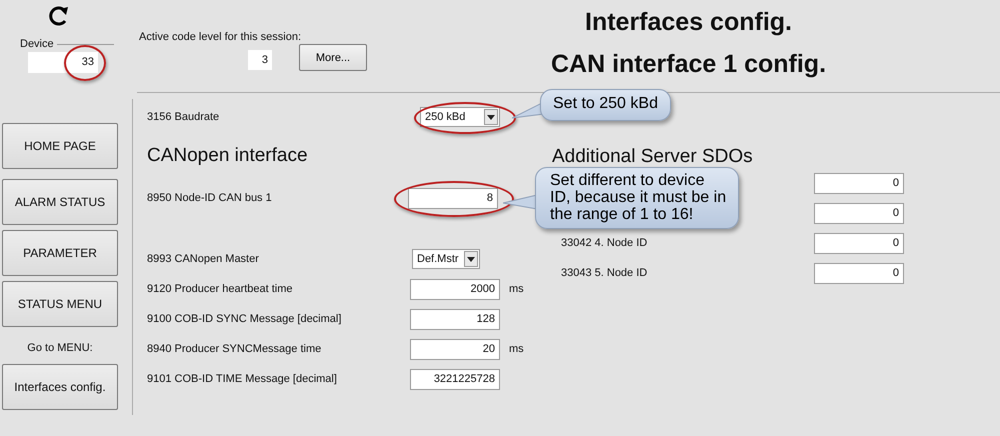  I want to click on nav-button: ALARM STATUS, so click(60, 202).